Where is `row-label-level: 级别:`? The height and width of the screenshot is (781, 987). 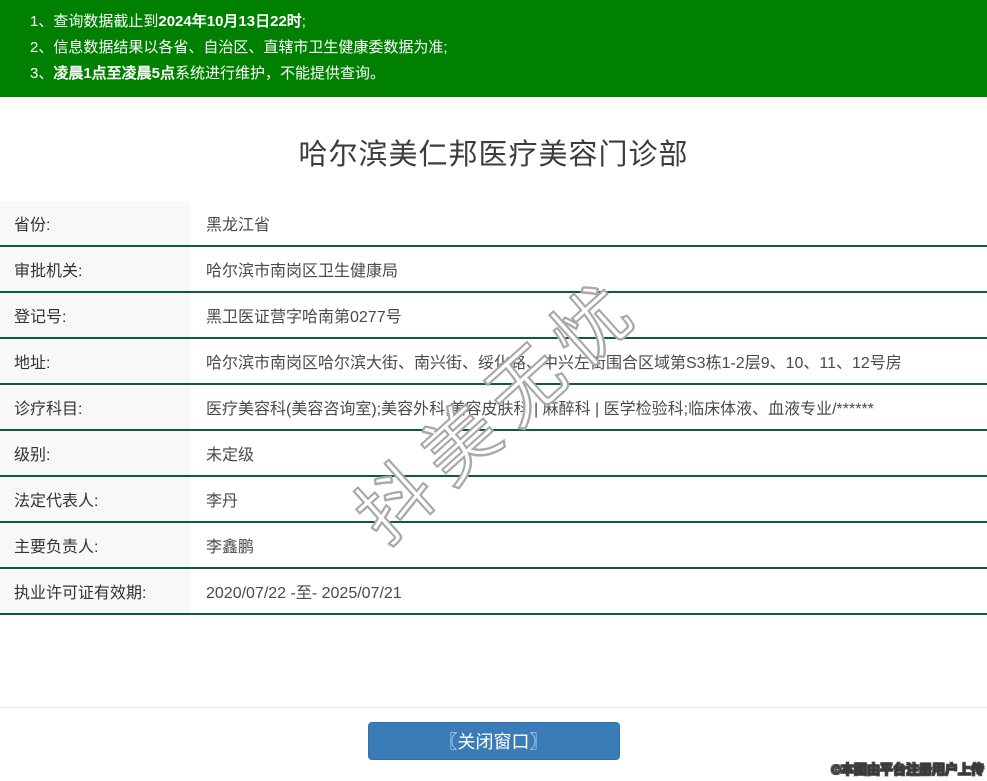 row-label-level: 级别: is located at coordinates (95, 453).